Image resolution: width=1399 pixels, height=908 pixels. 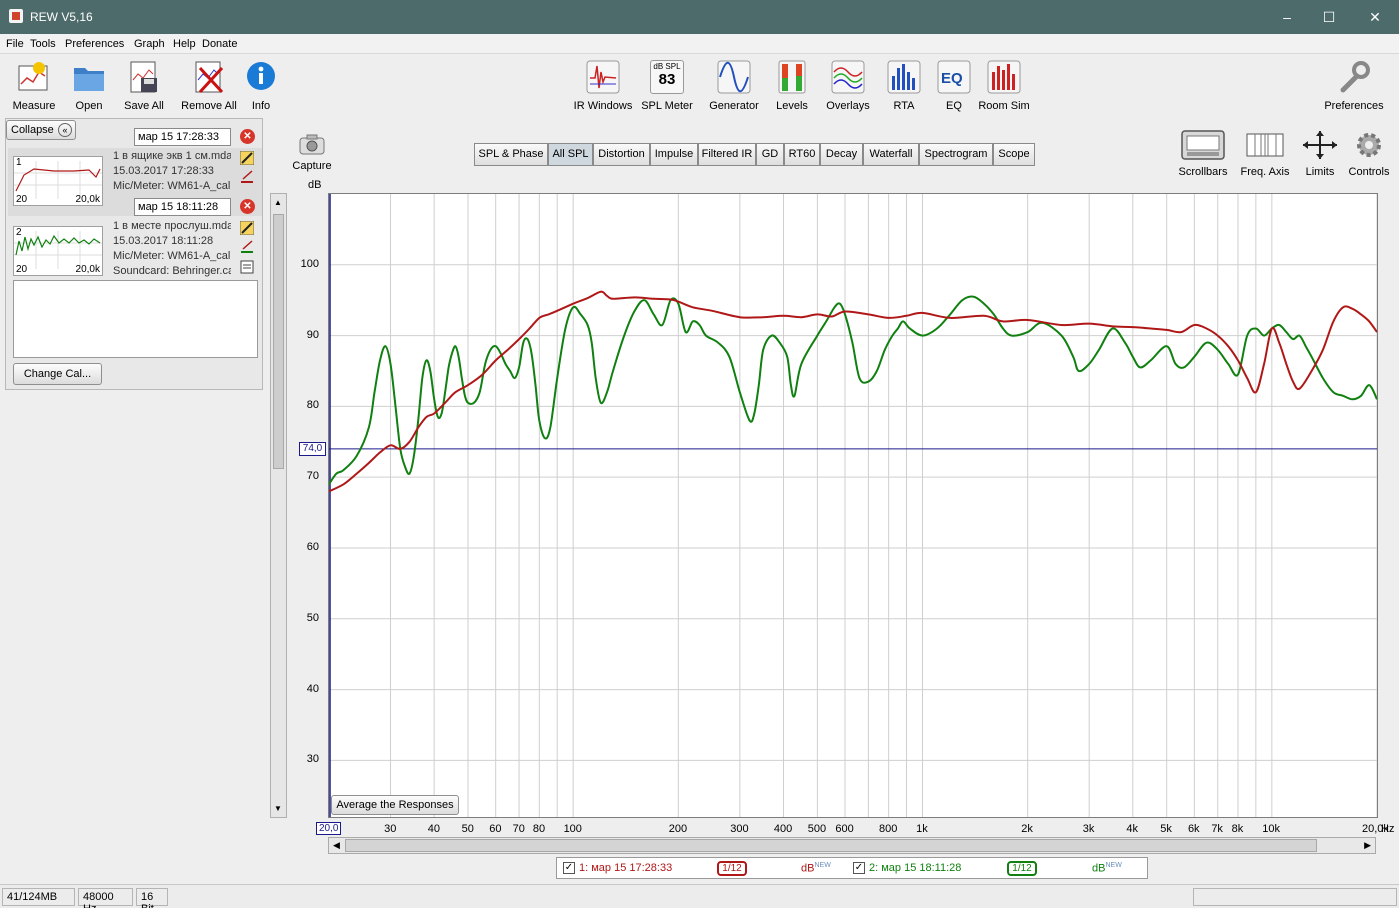 What do you see at coordinates (732, 868) in the screenshot?
I see `legend-smoothing-1: 1/12` at bounding box center [732, 868].